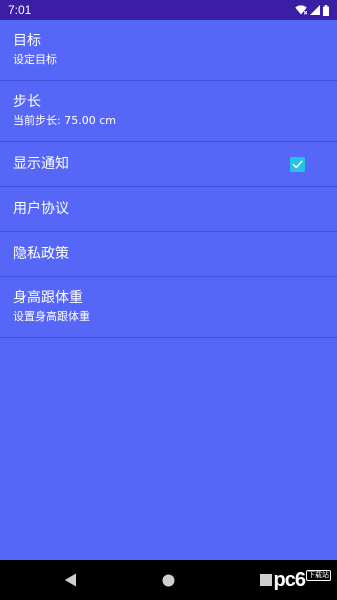 This screenshot has width=337, height=600. Describe the element at coordinates (315, 10) in the screenshot. I see `signal-icon` at that location.